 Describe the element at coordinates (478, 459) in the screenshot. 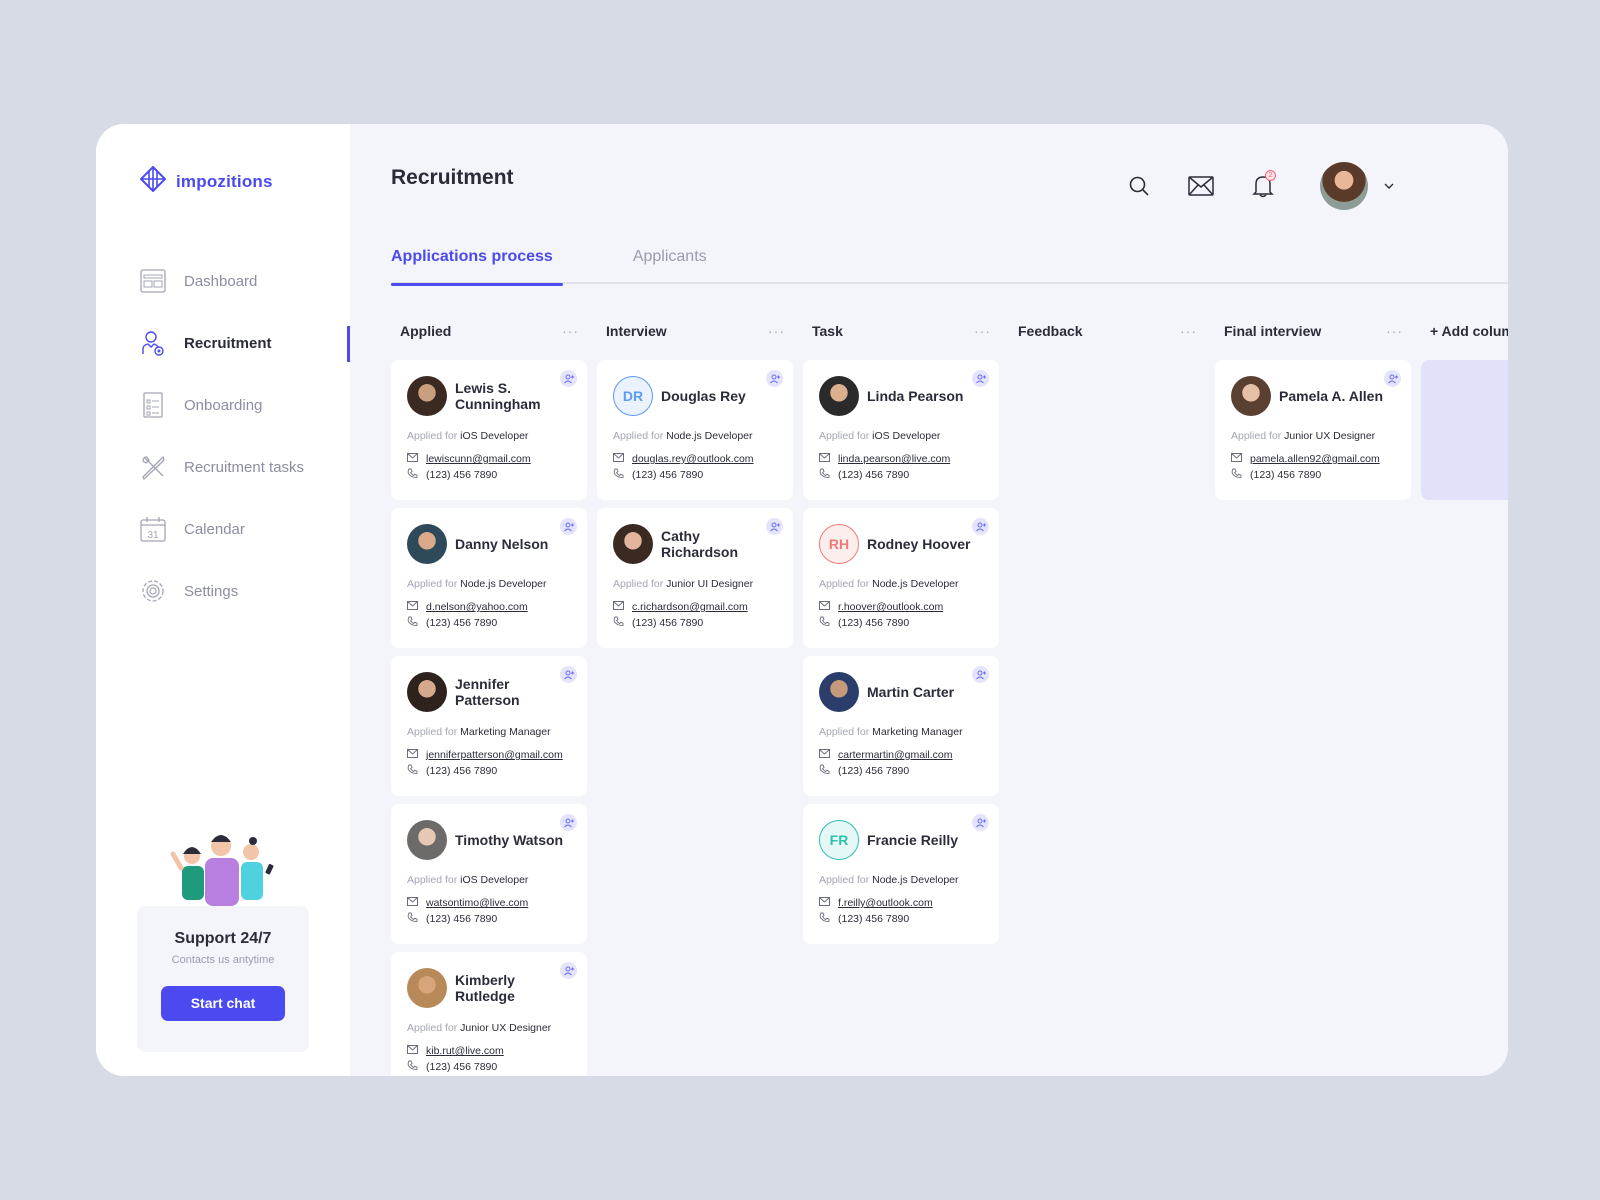

I see `email-link: lewiscunn@gmail.com` at that location.